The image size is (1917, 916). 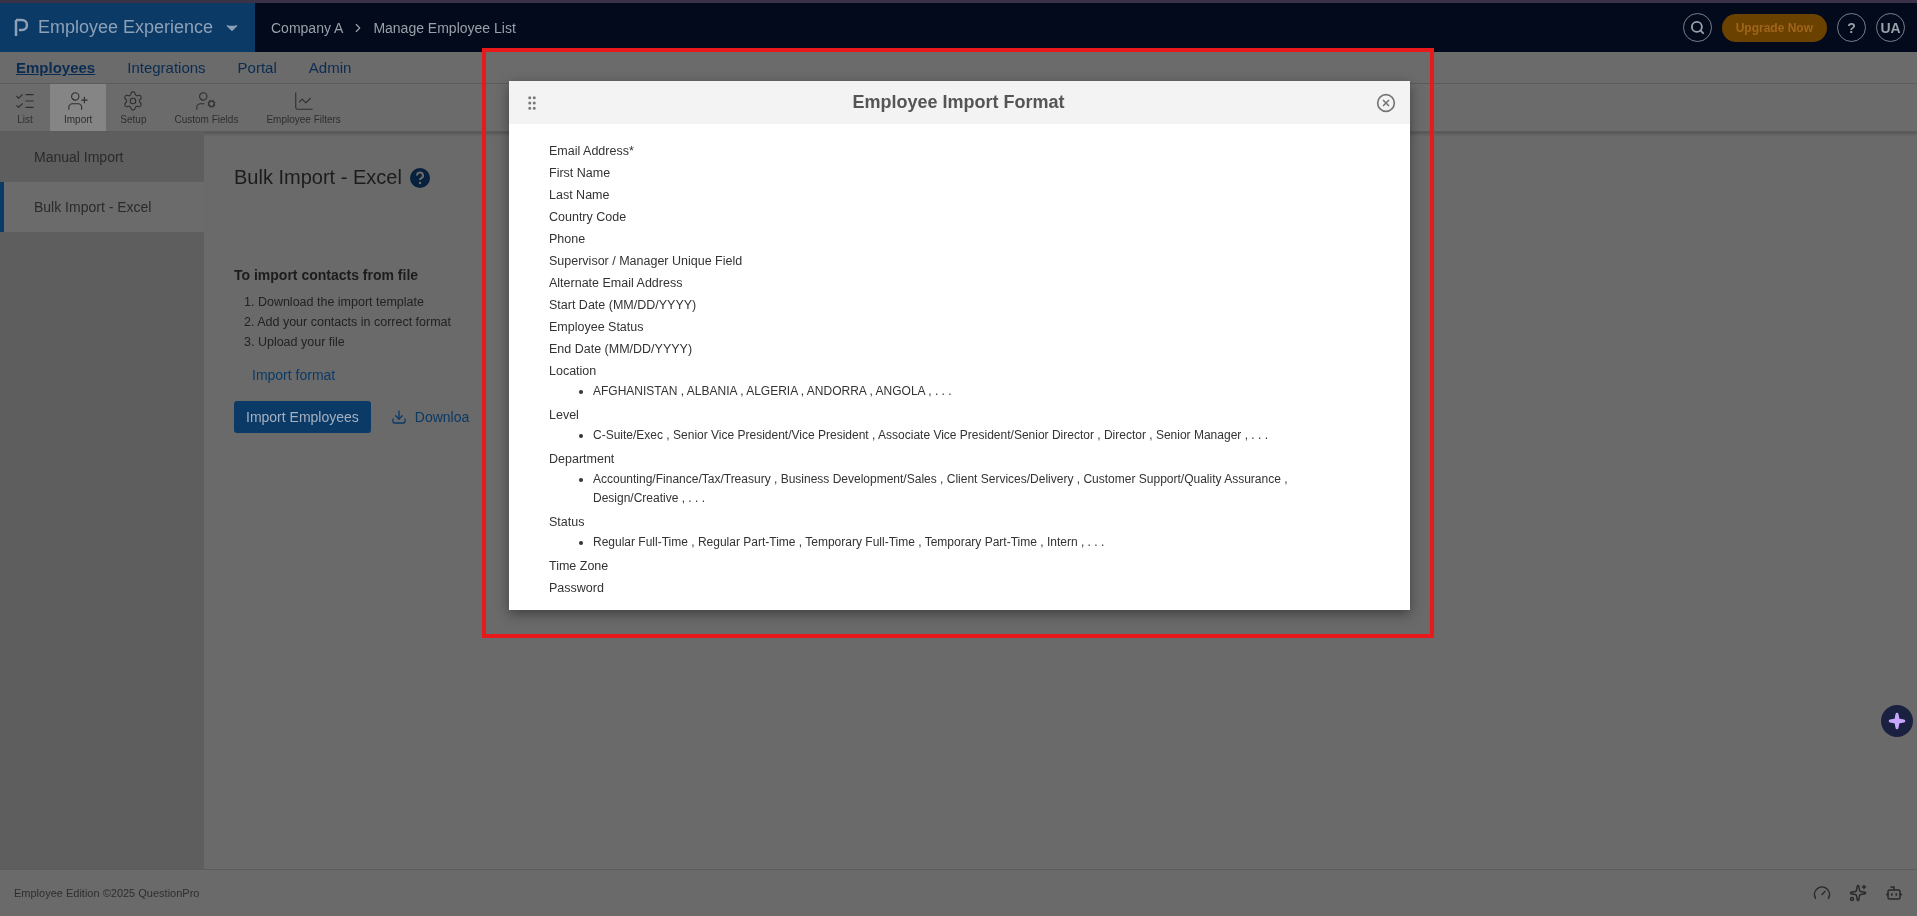 What do you see at coordinates (307, 27) in the screenshot?
I see `breadcrumb-item: Company A` at bounding box center [307, 27].